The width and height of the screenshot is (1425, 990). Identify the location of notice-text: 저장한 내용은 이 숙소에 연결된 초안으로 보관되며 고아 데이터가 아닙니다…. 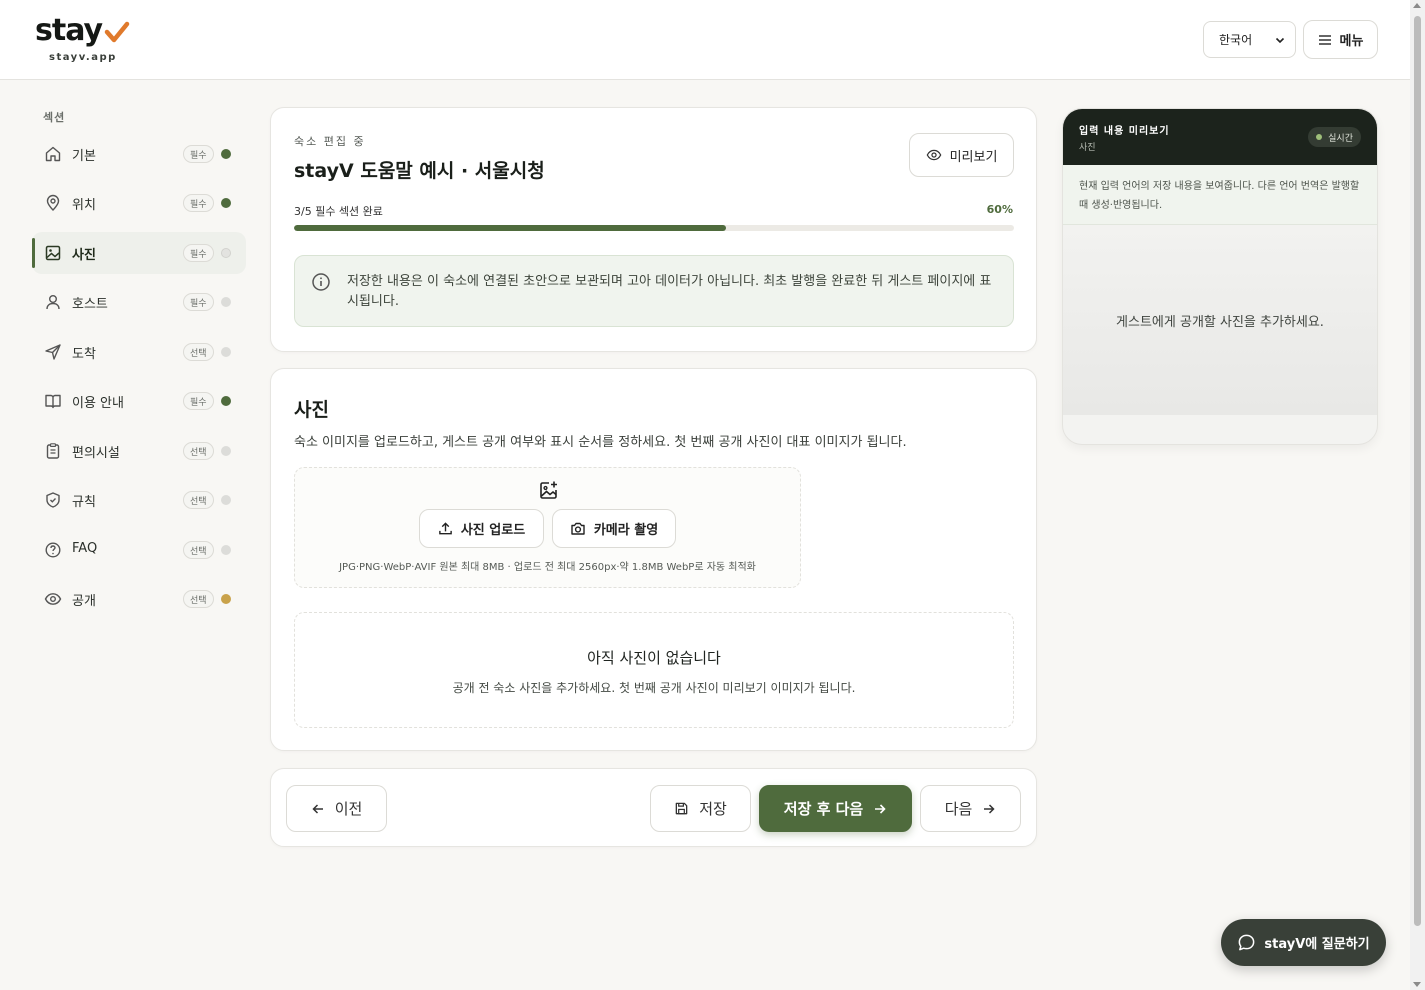
(669, 291).